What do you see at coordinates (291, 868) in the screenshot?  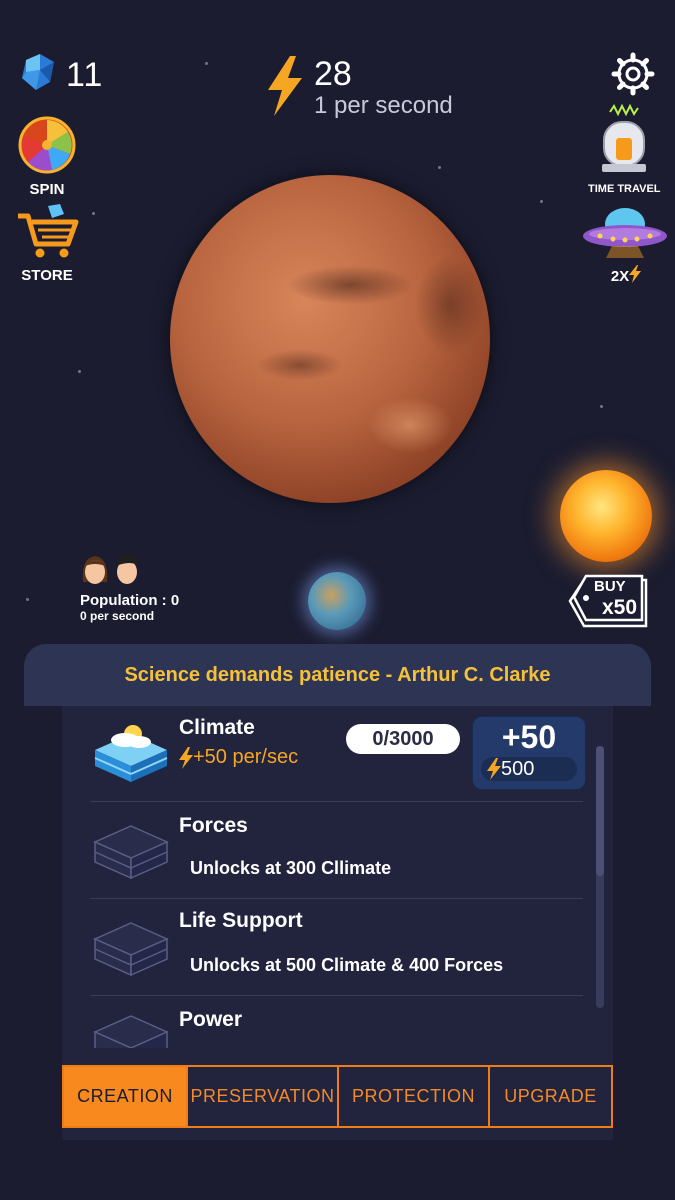 I see `forces-unlock-text: Unlocks at 300 Cllimate` at bounding box center [291, 868].